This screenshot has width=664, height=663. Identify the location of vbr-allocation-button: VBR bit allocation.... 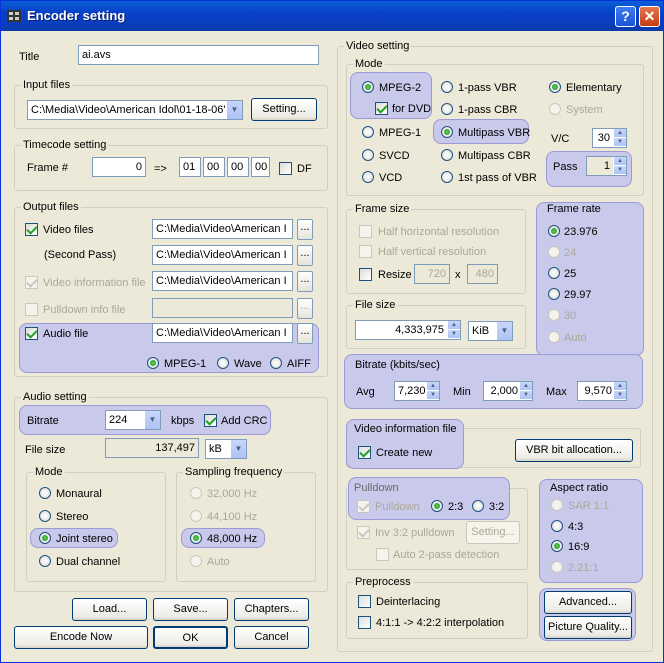
(574, 450).